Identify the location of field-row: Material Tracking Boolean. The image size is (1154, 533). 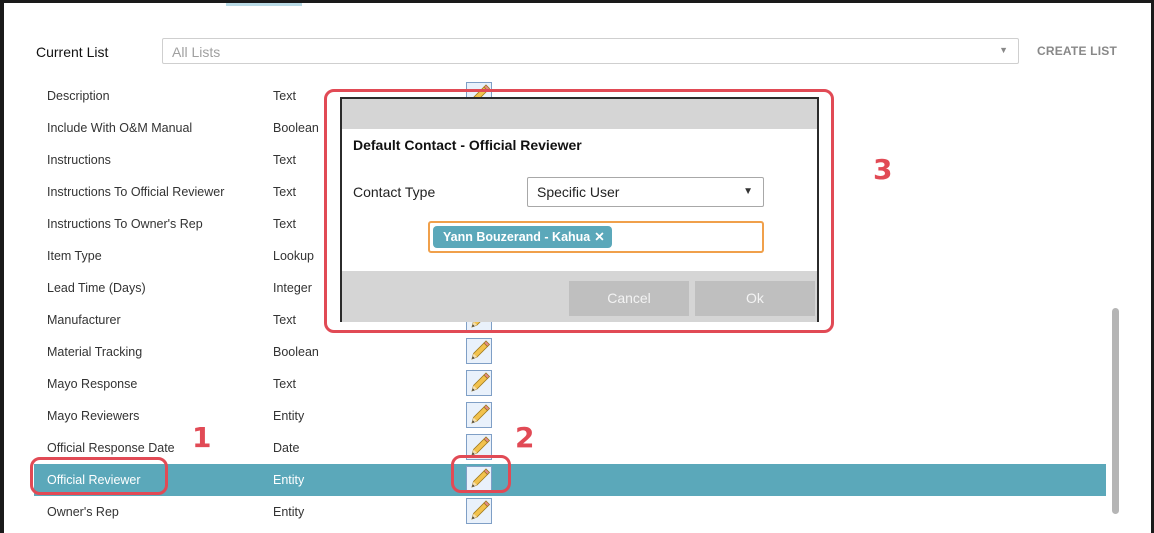
(570, 352).